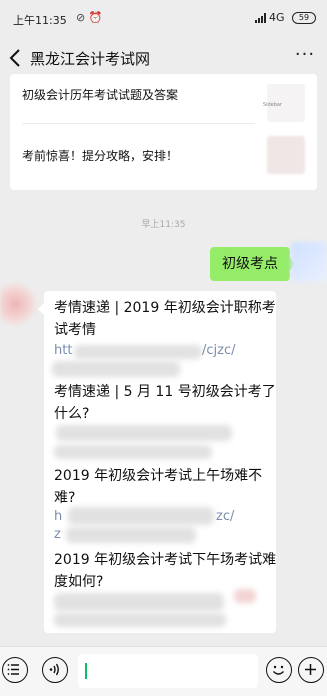 The height and width of the screenshot is (696, 327). What do you see at coordinates (75, 330) in the screenshot?
I see `reply-line-2: 试考情` at bounding box center [75, 330].